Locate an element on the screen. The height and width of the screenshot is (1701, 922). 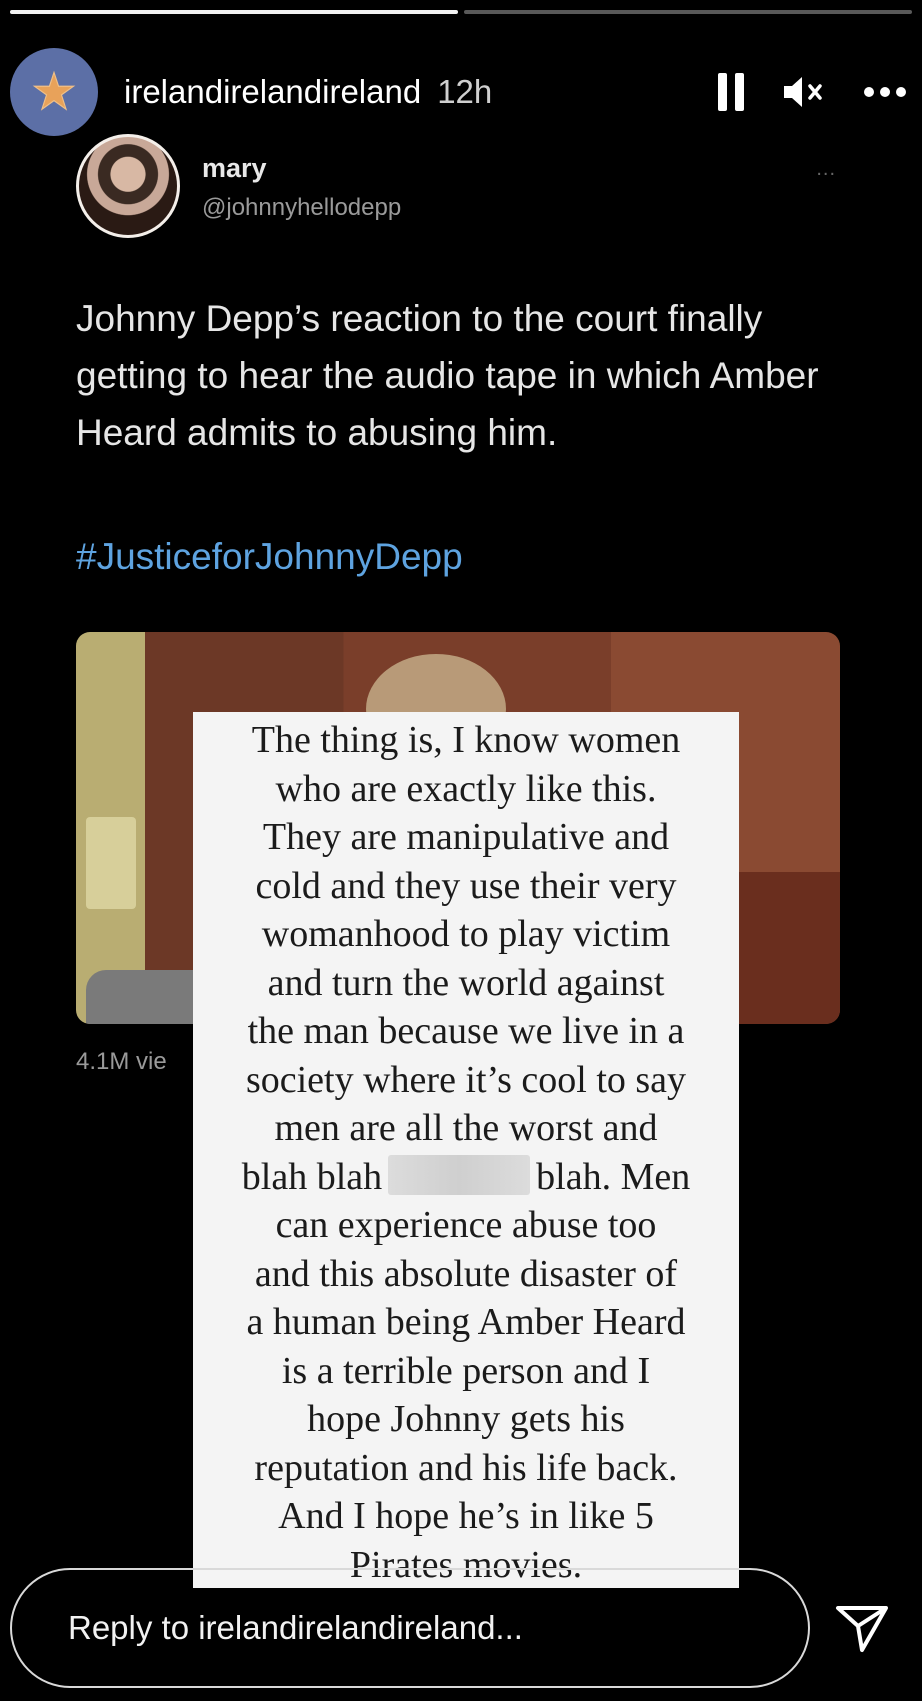
overlay-line: And I hope he’s in like 5 is located at coordinates (466, 1516).